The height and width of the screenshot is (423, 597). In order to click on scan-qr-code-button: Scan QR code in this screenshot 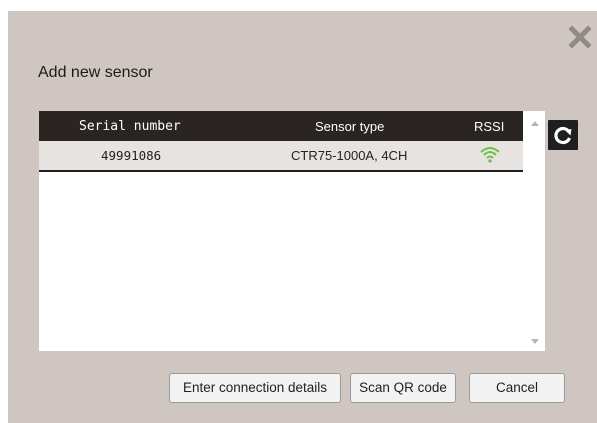, I will do `click(403, 388)`.